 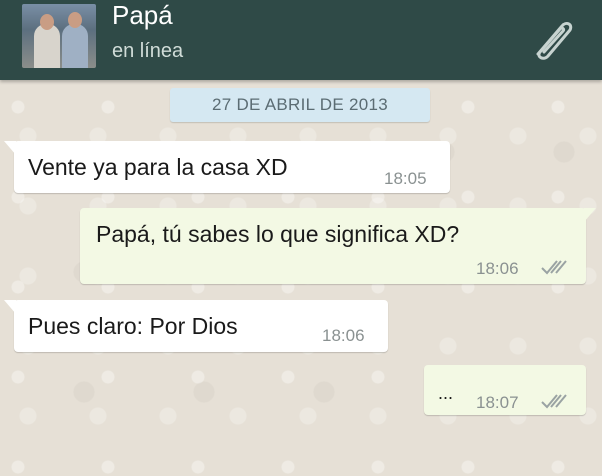 I want to click on message-text: Papá, tú sabes lo que significa XD?, so click(x=278, y=234).